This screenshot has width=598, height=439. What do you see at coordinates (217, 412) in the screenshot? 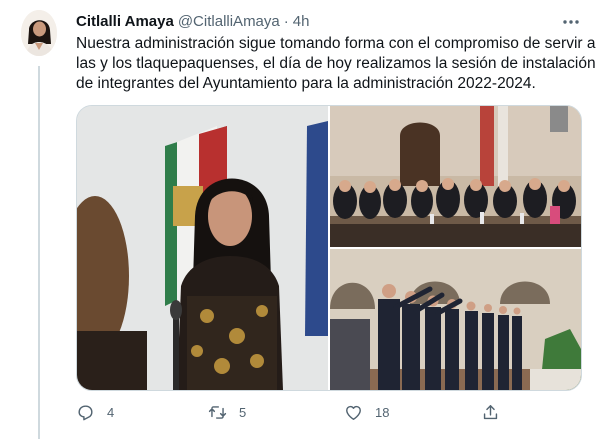
I see `retweet-icon` at bounding box center [217, 412].